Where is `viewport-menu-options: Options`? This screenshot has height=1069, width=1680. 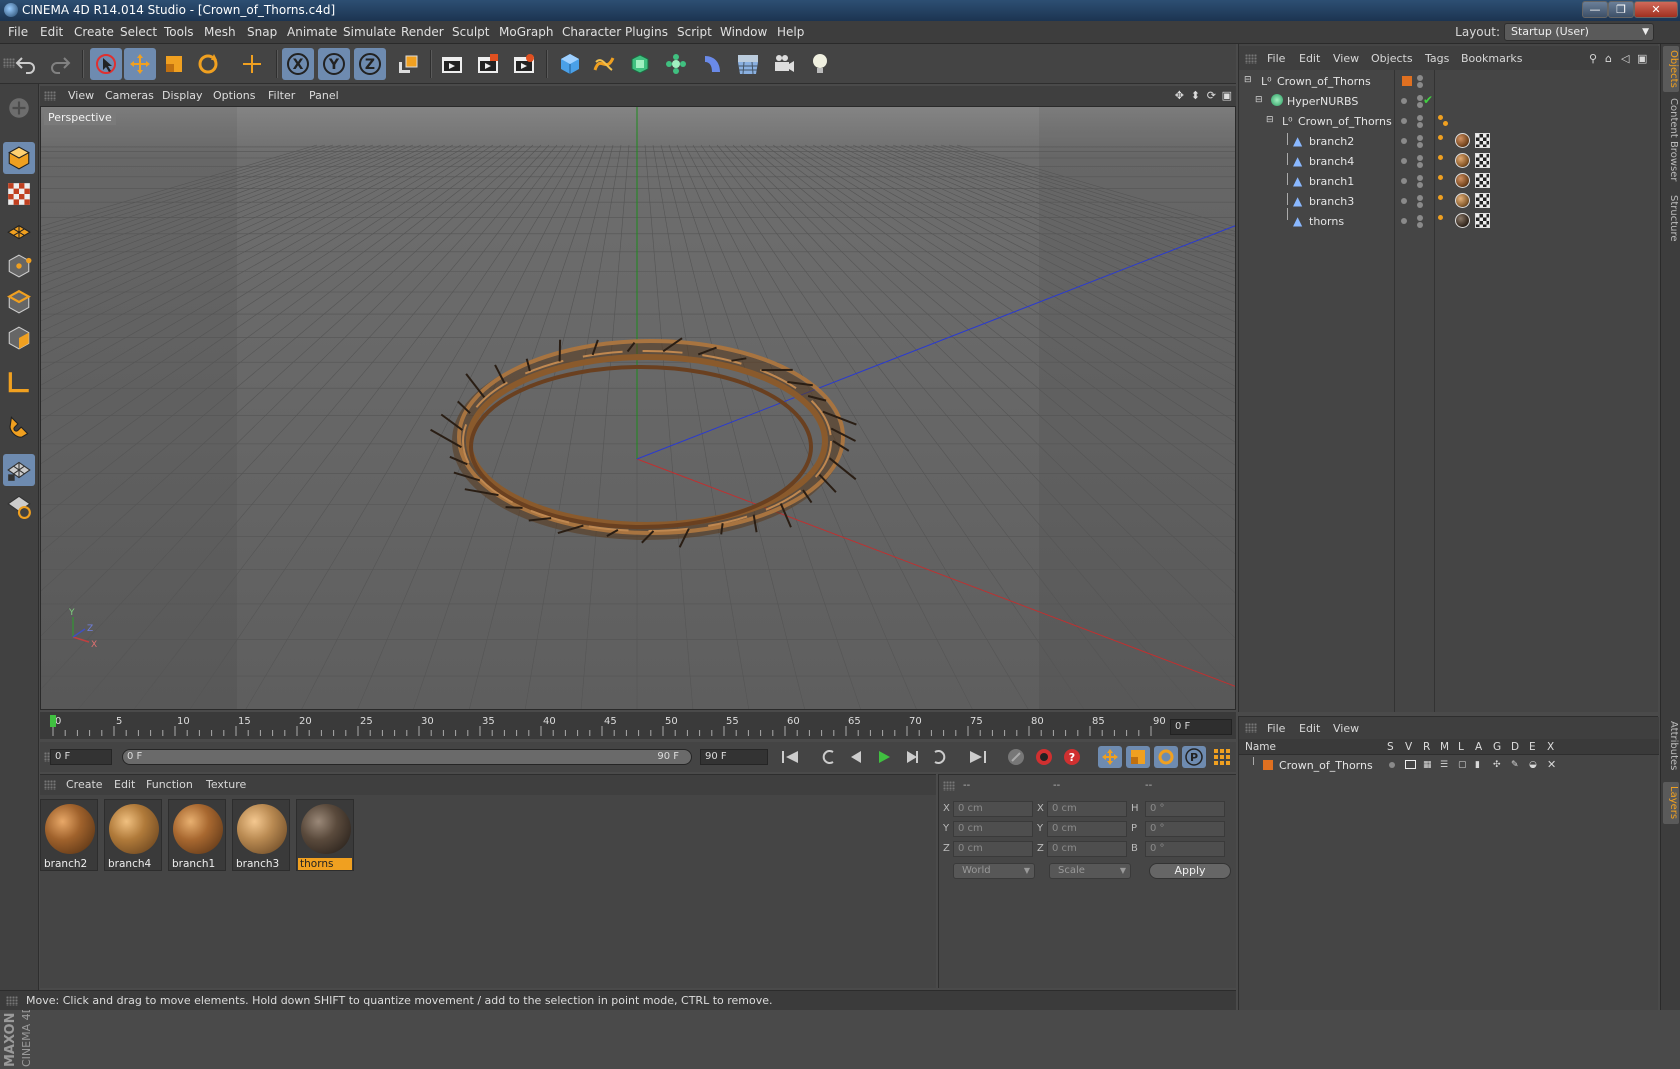
viewport-menu-options: Options is located at coordinates (234, 95).